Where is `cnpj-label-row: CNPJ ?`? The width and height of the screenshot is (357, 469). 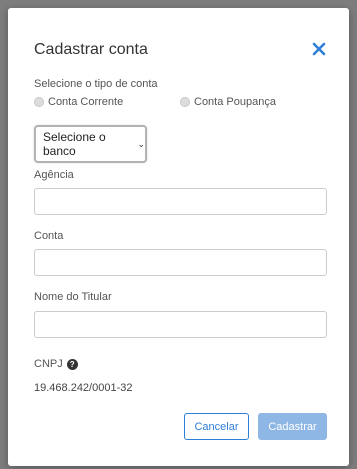 cnpj-label-row: CNPJ ? is located at coordinates (56, 364).